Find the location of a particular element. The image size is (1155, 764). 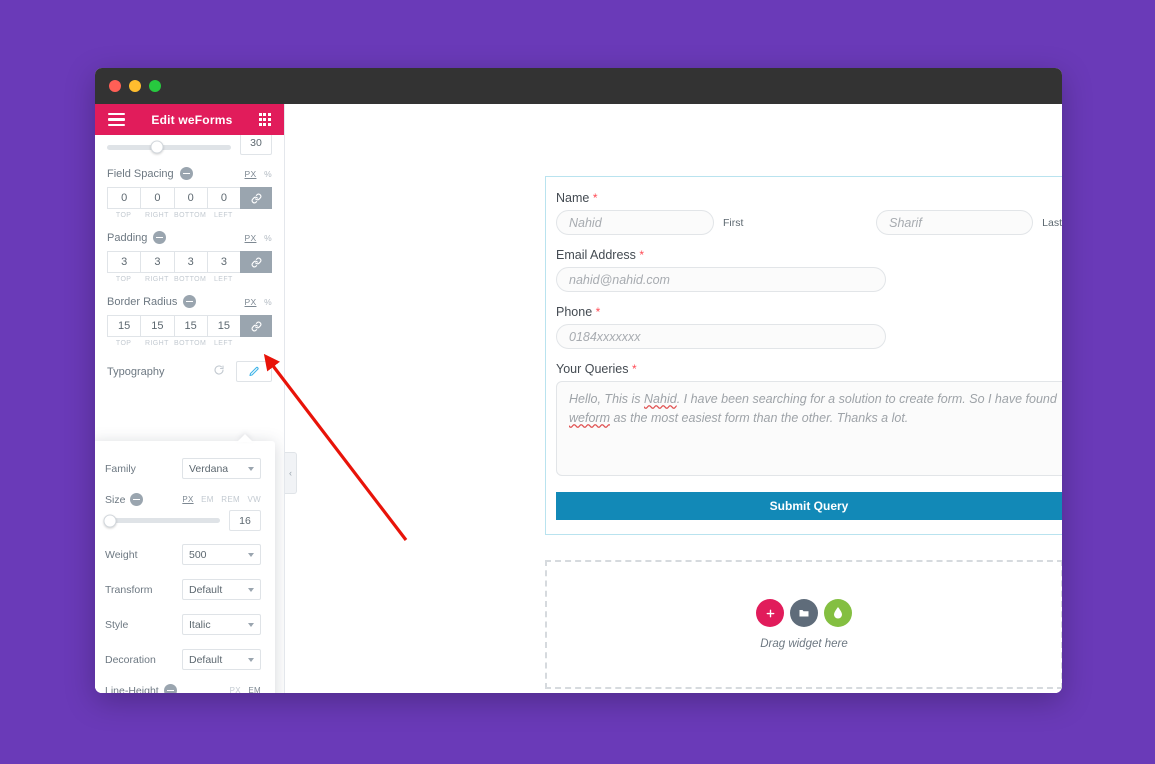

sublabel-left: LEFT is located at coordinates (223, 343).